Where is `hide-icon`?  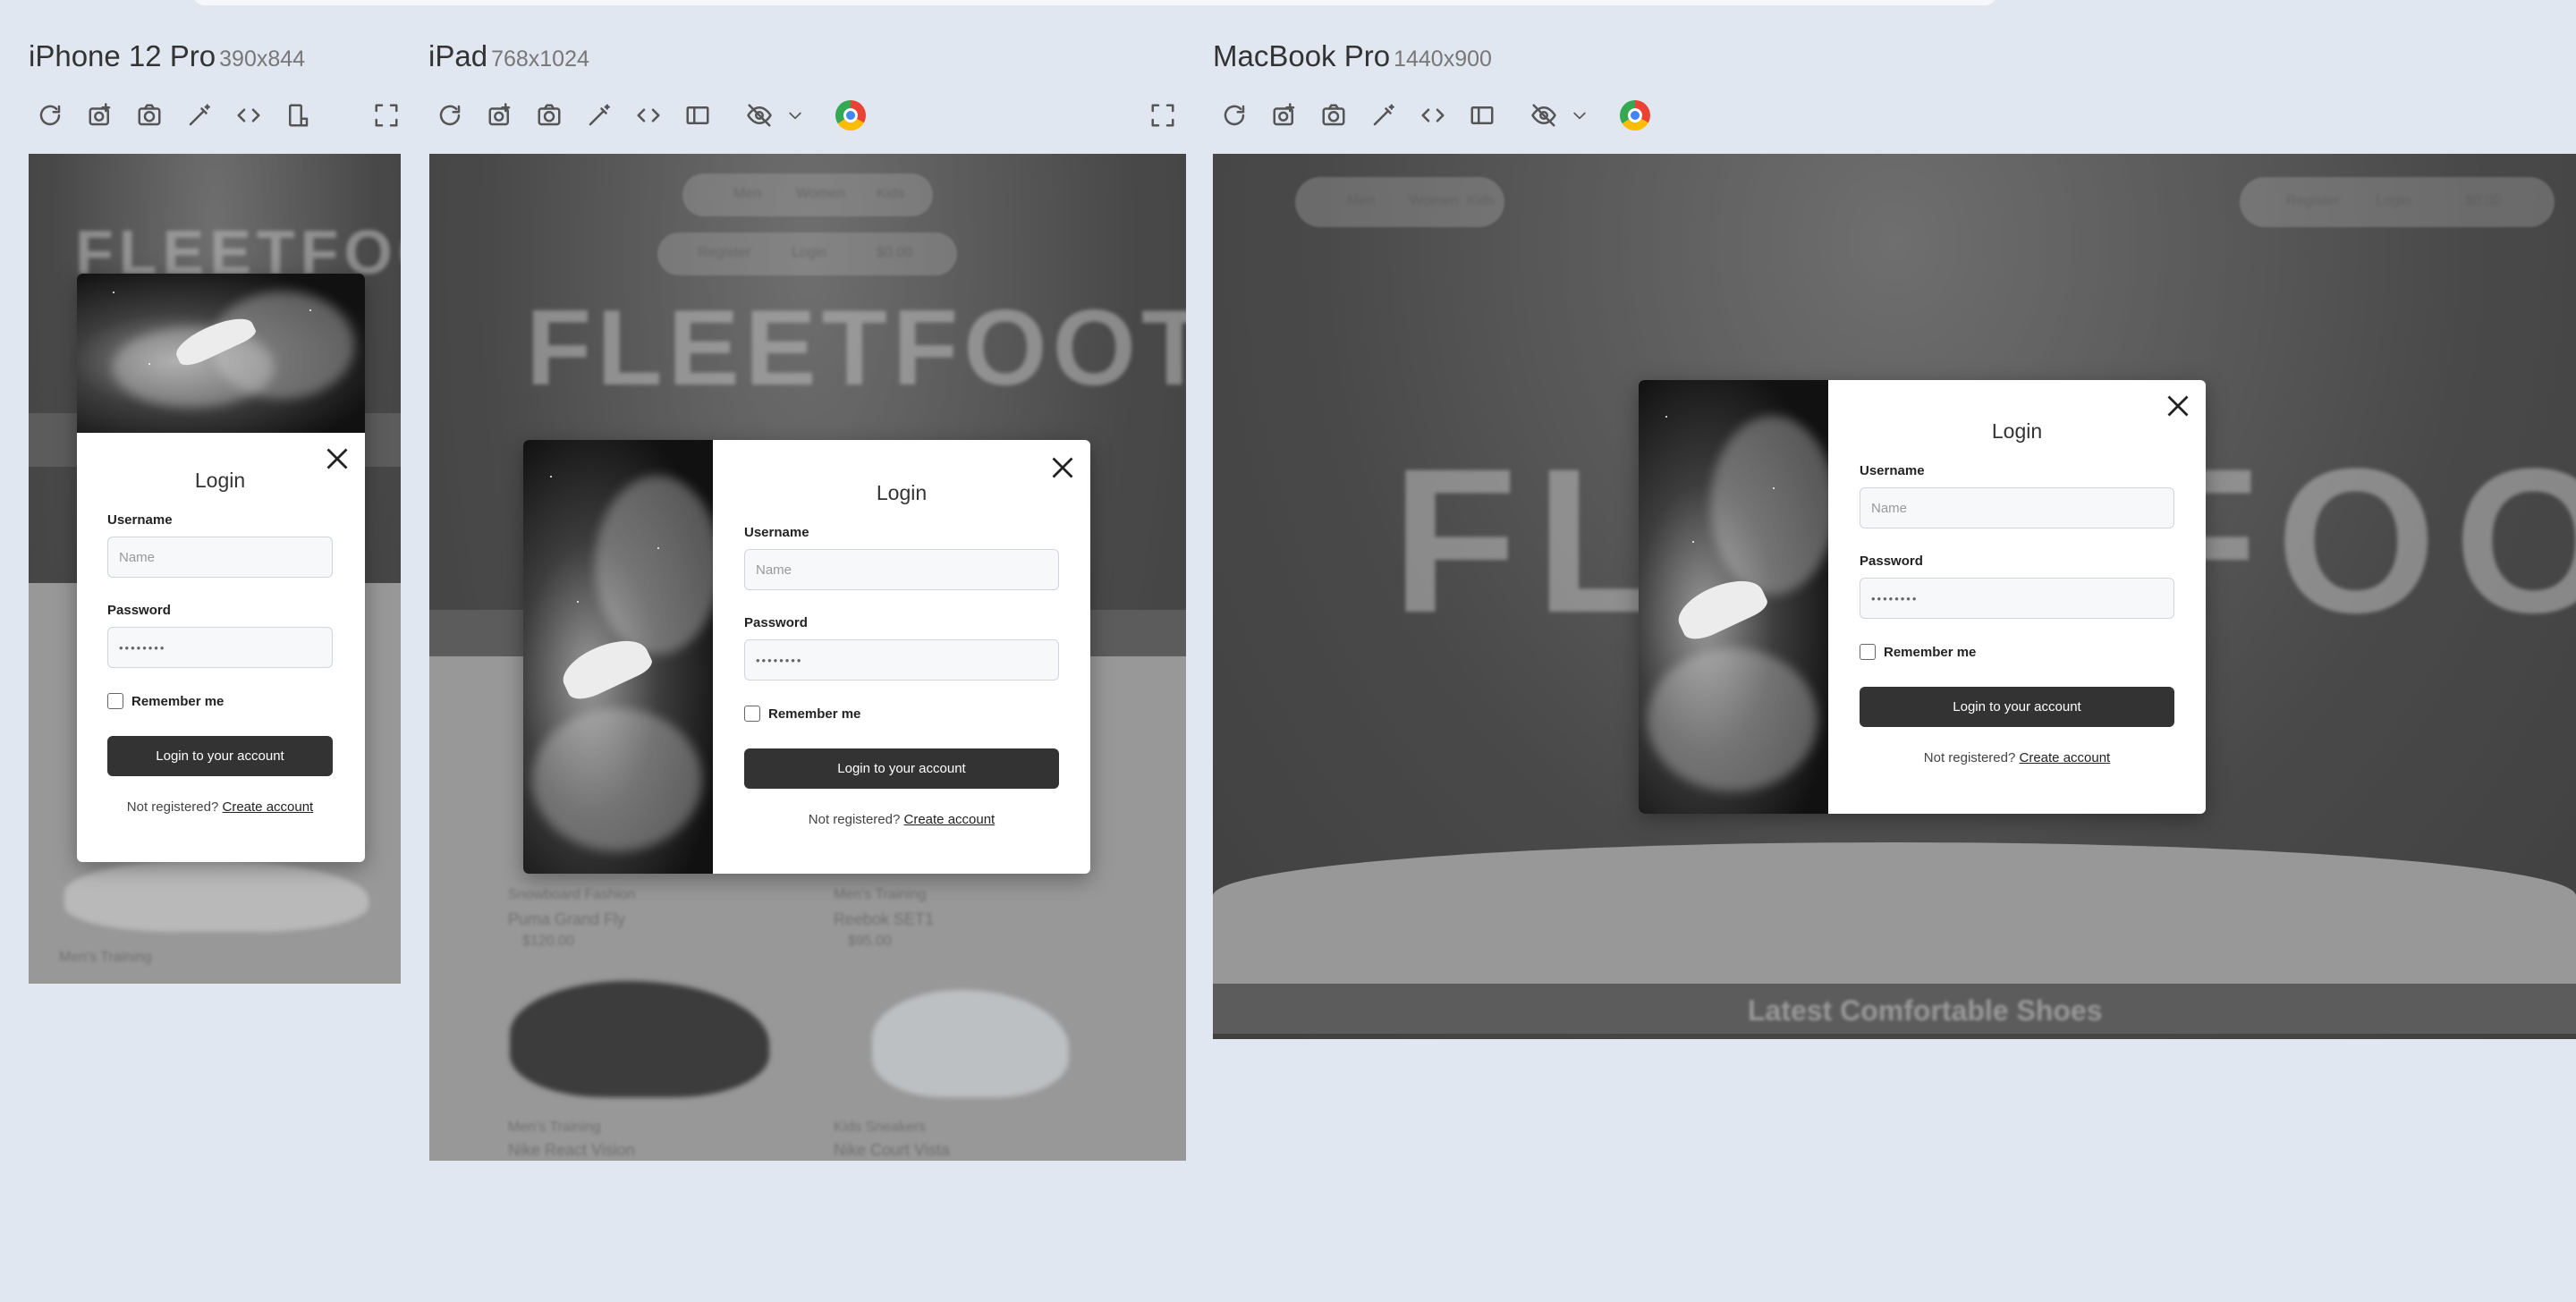 hide-icon is located at coordinates (759, 115).